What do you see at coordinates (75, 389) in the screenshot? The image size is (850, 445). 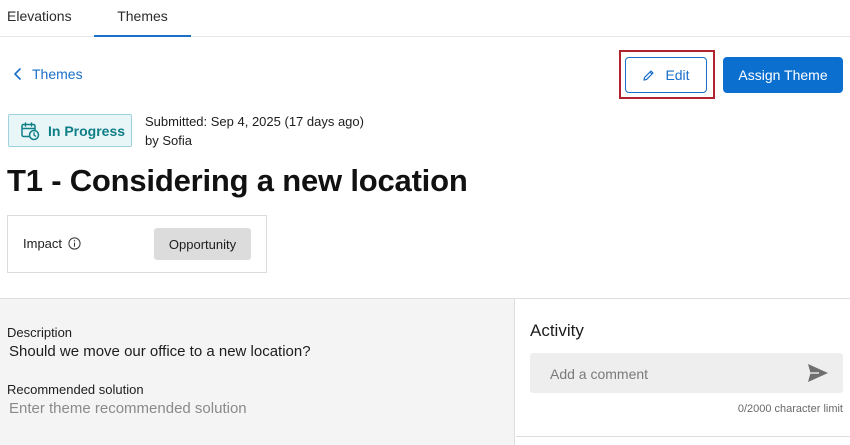 I see `recommended-solution-label: Recommended solution` at bounding box center [75, 389].